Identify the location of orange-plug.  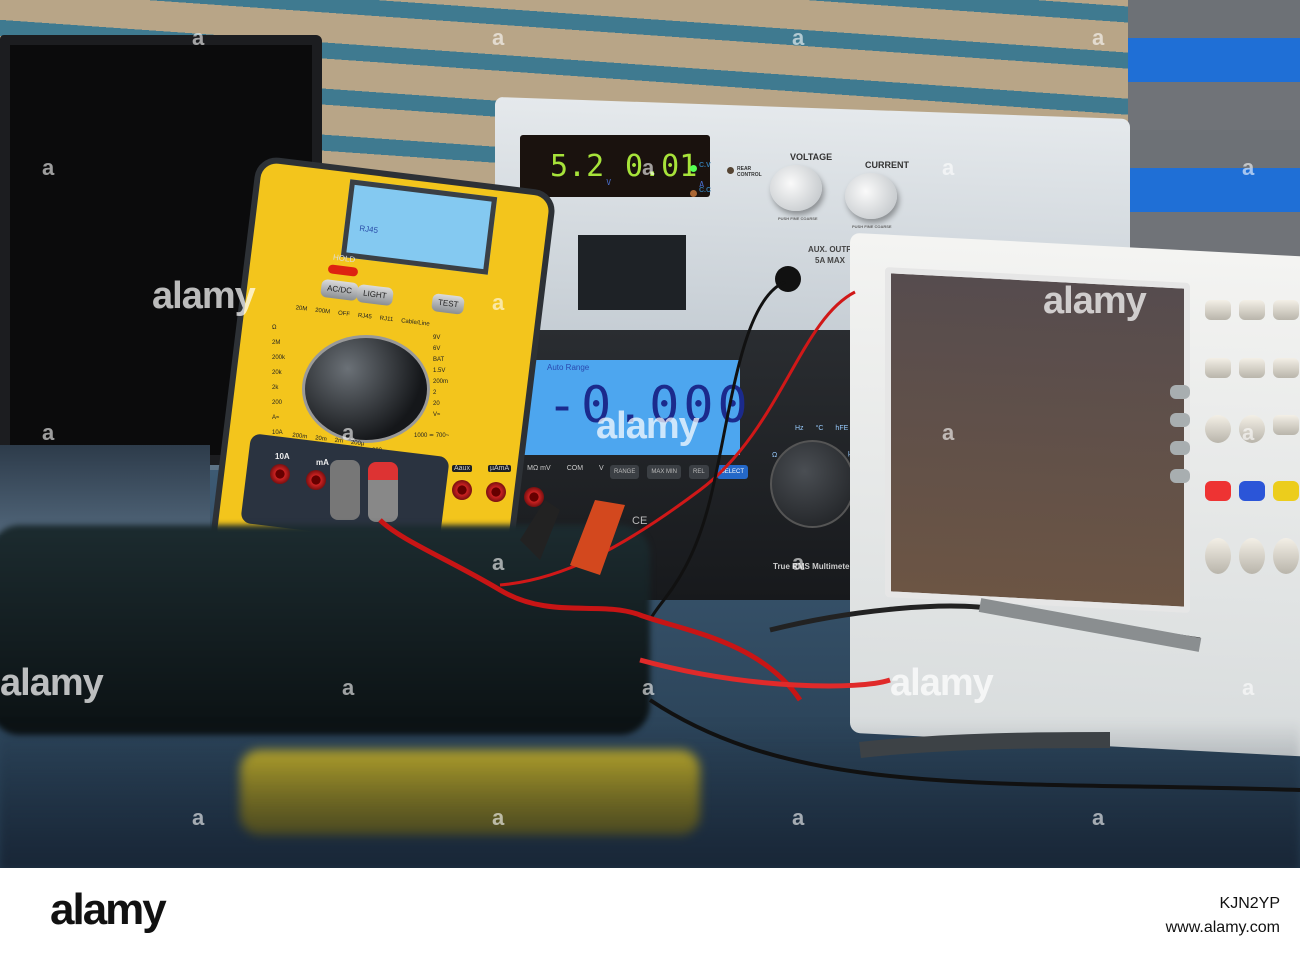
(597, 537).